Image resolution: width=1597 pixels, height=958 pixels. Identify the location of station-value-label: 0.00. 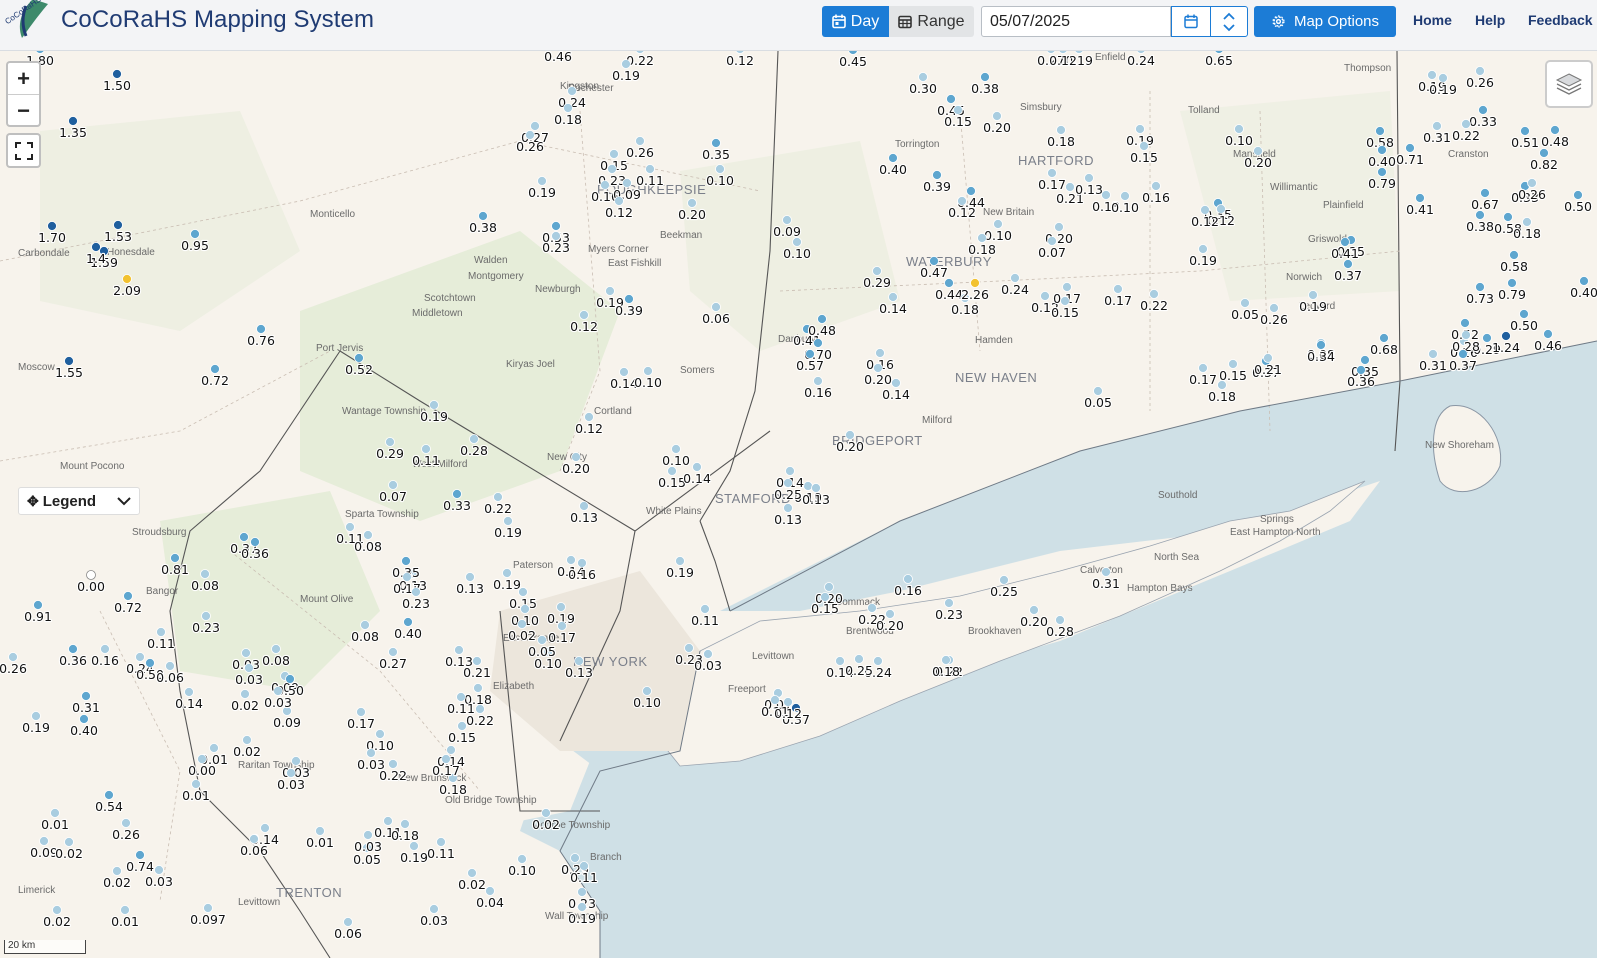
(91, 586).